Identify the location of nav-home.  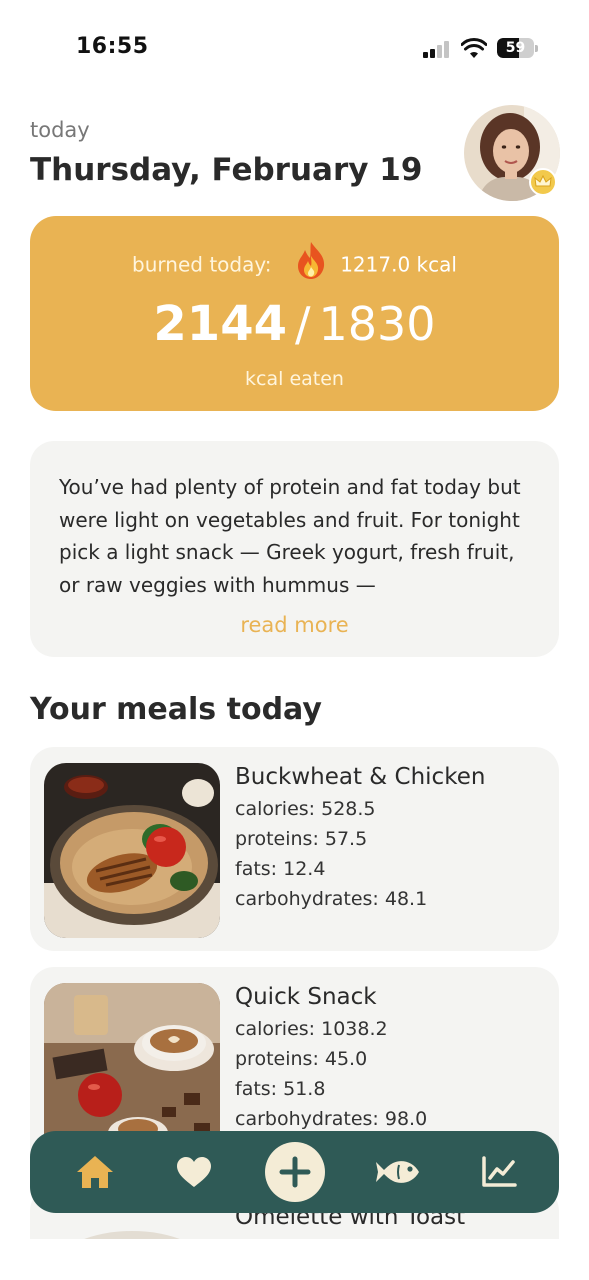
(95, 1172).